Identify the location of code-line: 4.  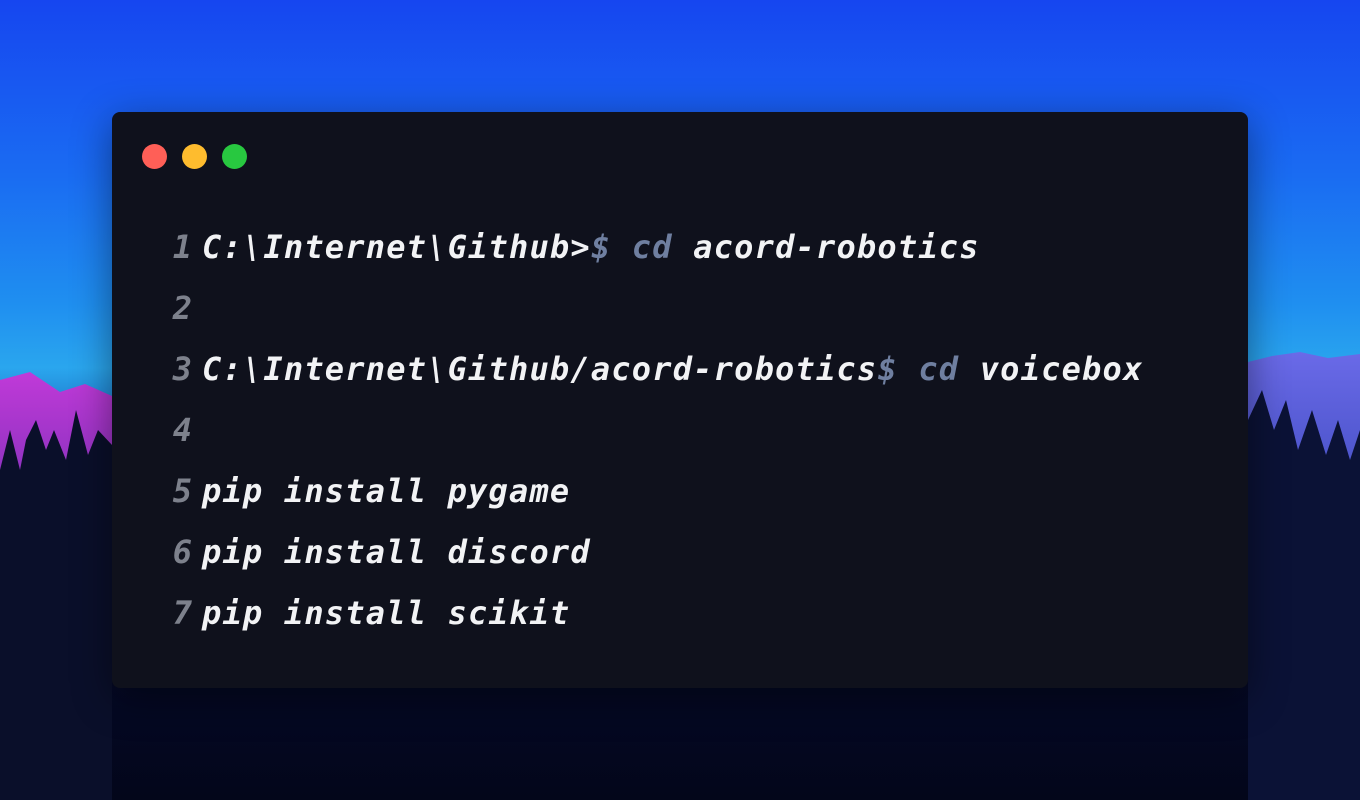
(696, 429).